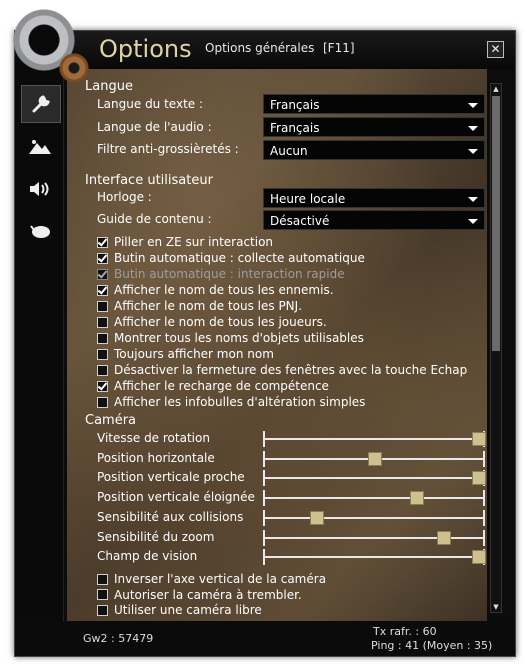  What do you see at coordinates (374, 150) in the screenshot?
I see `profanity-filter-dropdown: Aucun` at bounding box center [374, 150].